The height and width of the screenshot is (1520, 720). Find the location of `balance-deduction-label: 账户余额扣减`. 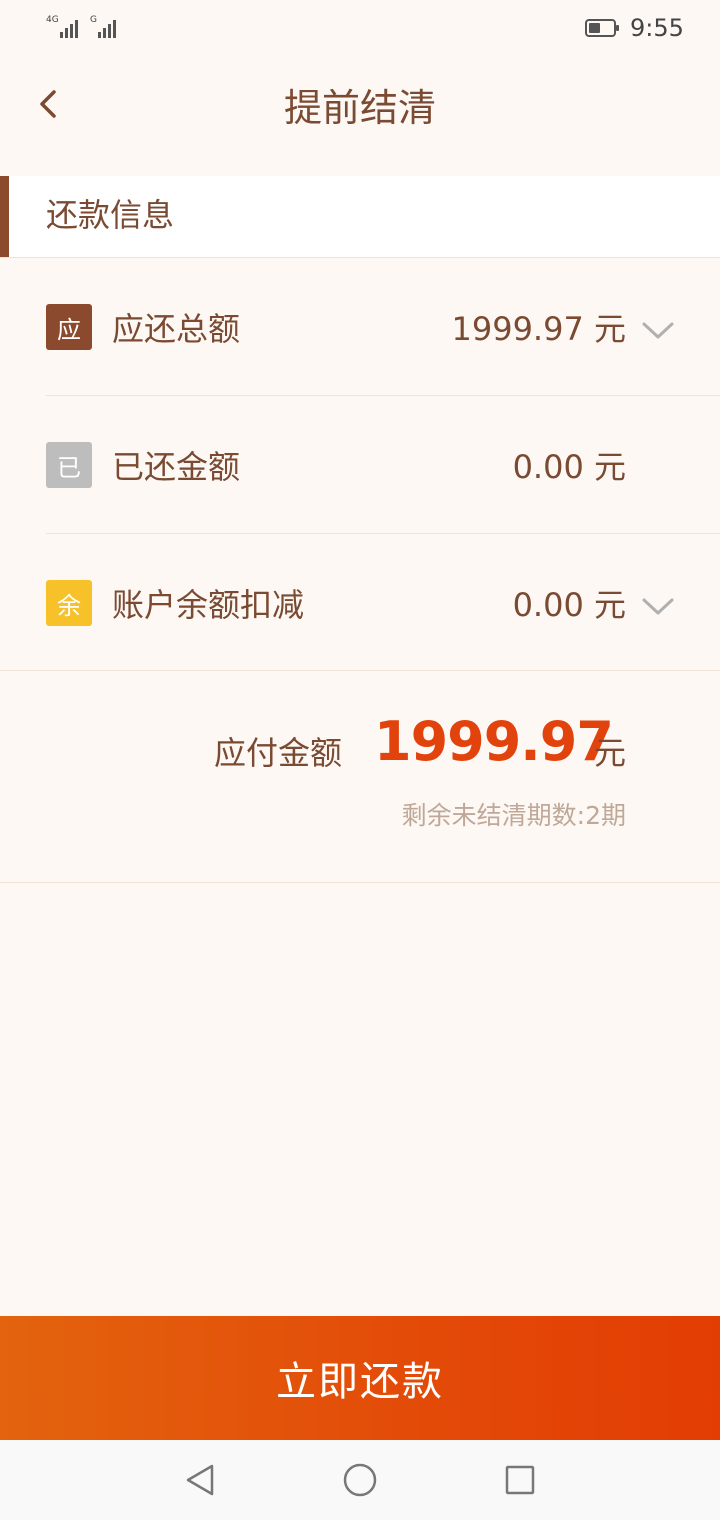

balance-deduction-label: 账户余额扣减 is located at coordinates (208, 605).